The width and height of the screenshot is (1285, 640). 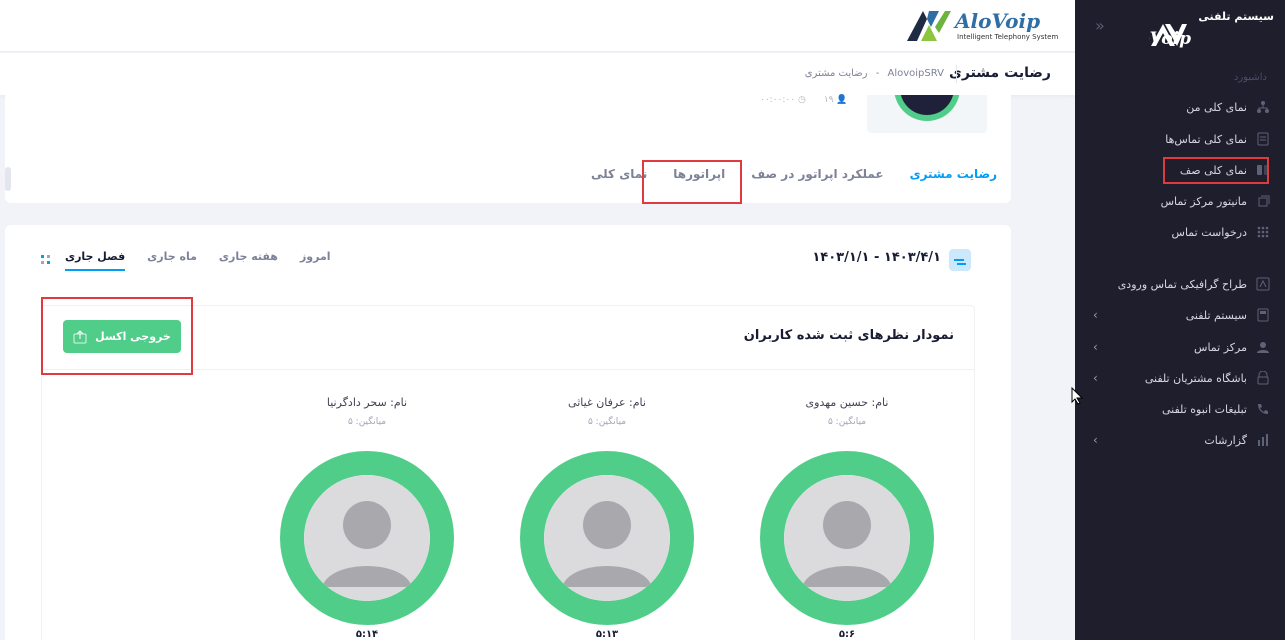 What do you see at coordinates (1263, 409) in the screenshot?
I see `phone-icon` at bounding box center [1263, 409].